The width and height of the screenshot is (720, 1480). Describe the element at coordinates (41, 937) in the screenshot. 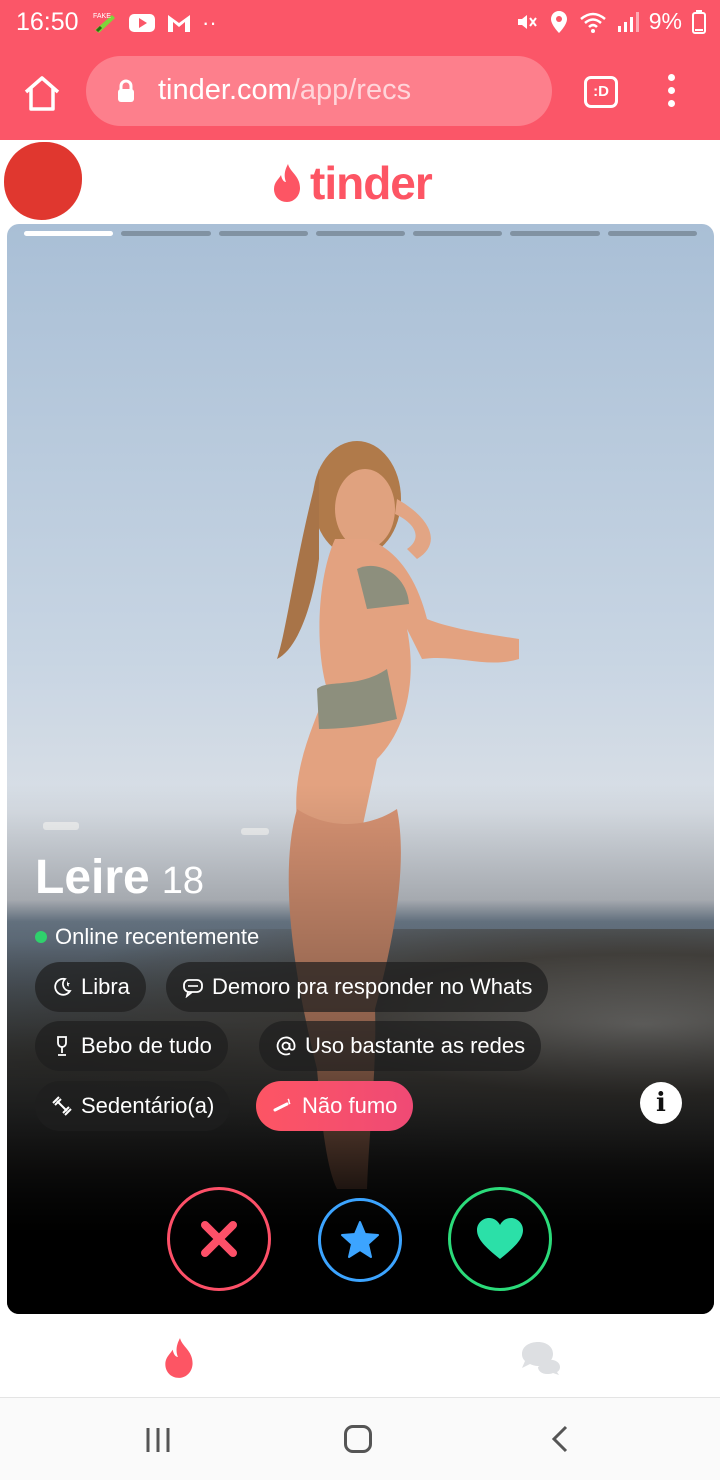

I see `online-dot` at that location.